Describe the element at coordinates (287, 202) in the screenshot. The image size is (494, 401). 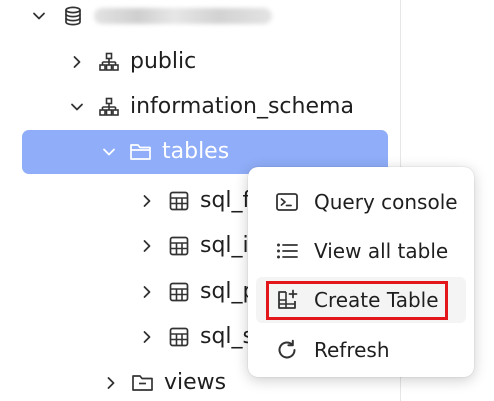
I see `terminal-icon` at that location.